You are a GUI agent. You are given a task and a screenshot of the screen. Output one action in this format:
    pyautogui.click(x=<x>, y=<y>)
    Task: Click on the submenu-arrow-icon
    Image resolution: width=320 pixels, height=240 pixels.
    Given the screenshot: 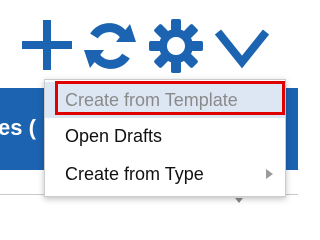 What is the action you would take?
    pyautogui.click(x=269, y=174)
    